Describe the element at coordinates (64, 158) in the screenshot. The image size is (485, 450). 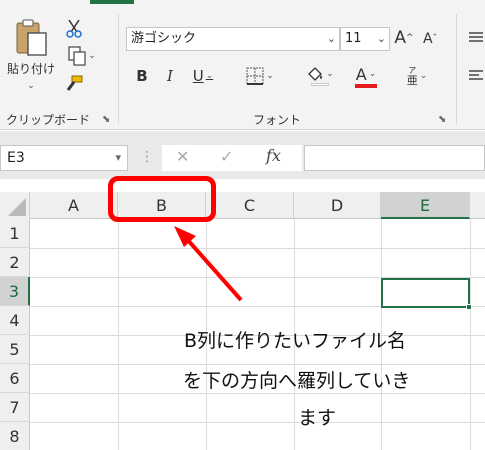
I see `name-box: E3 ▾` at that location.